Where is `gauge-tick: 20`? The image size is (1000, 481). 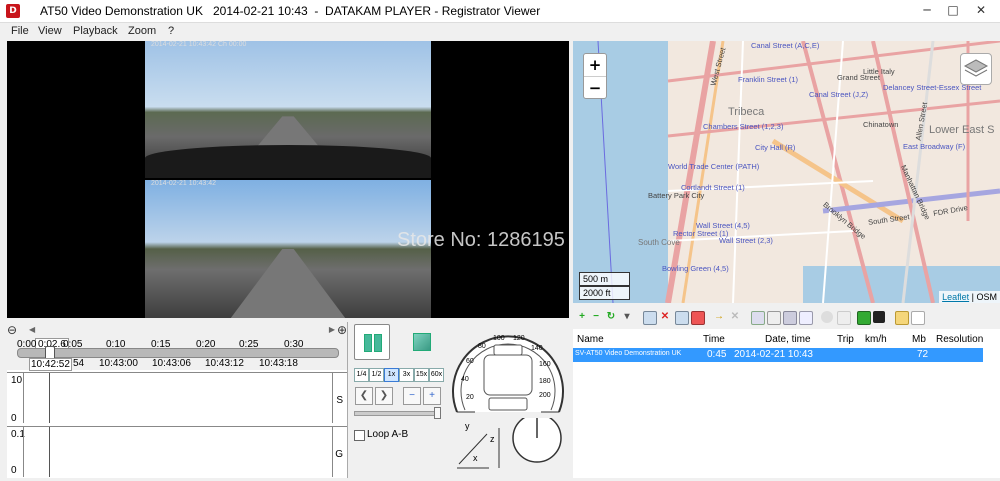 gauge-tick: 20 is located at coordinates (470, 397).